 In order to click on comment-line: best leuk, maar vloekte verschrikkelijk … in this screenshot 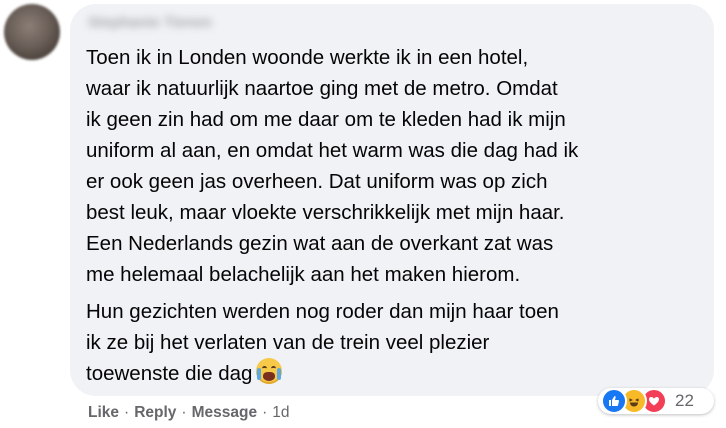, I will do `click(325, 212)`.